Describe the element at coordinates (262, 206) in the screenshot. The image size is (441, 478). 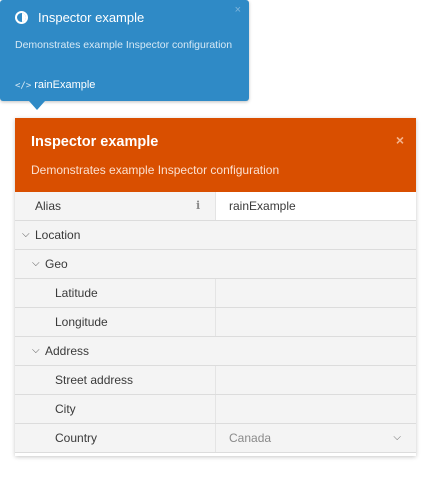
I see `alias-value: rainExample` at that location.